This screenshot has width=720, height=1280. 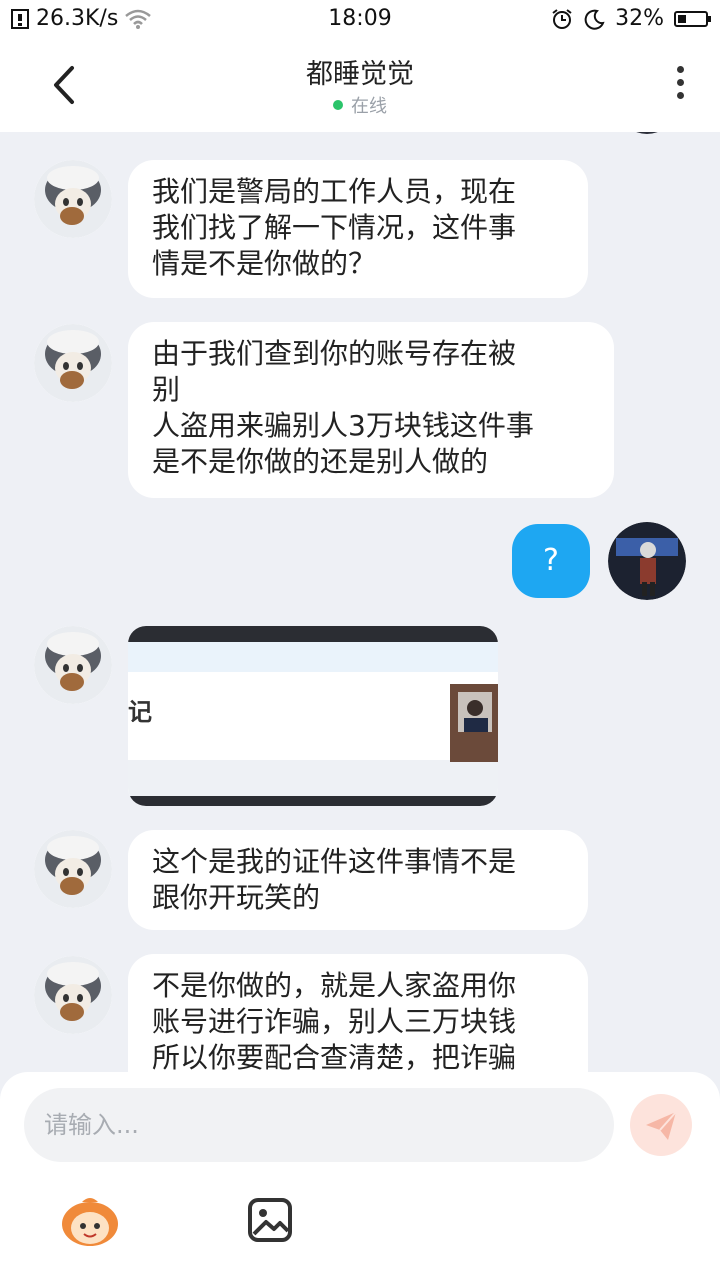 I want to click on message-line: 账号进行诈骗，别人三万块钱, so click(x=334, y=1021).